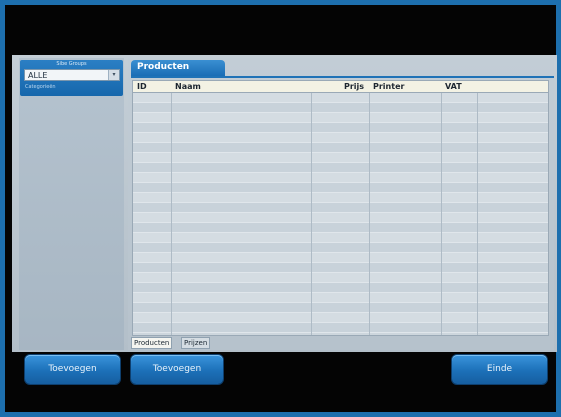 The image size is (561, 417). I want to click on end-button: Einde, so click(499, 369).